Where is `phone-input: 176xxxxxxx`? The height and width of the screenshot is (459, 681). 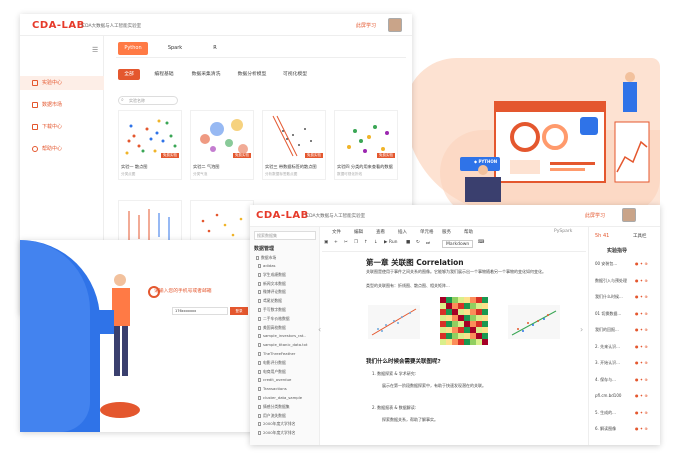
phone-input: 176xxxxxxx is located at coordinates (200, 311).